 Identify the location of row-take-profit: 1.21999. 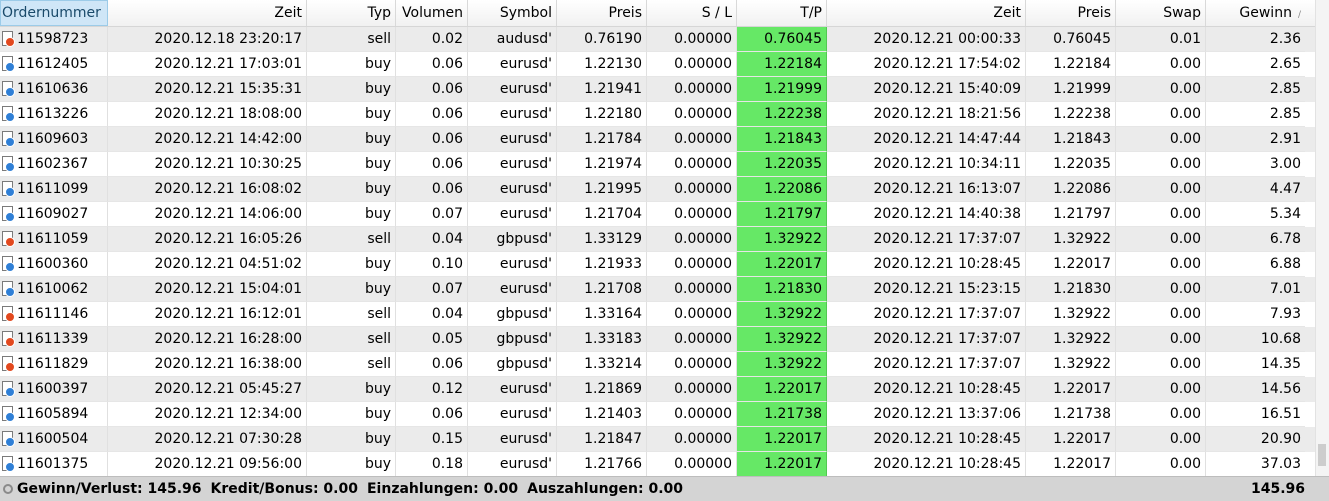
(782, 89).